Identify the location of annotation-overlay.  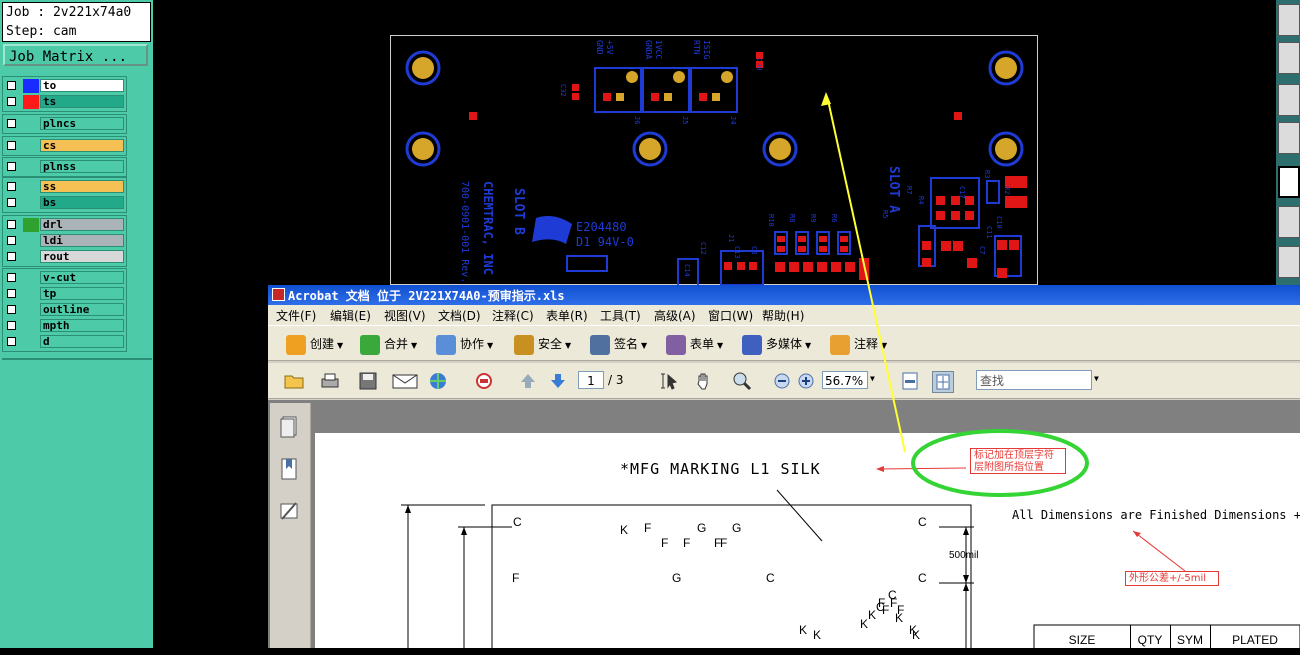
(955, 294).